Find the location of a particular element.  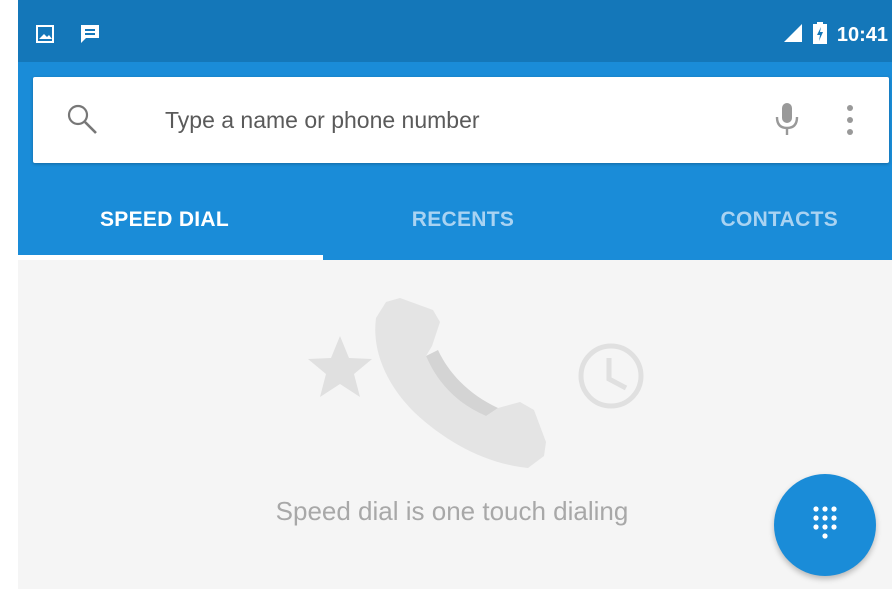

status-system: 10:41 is located at coordinates (835, 35).